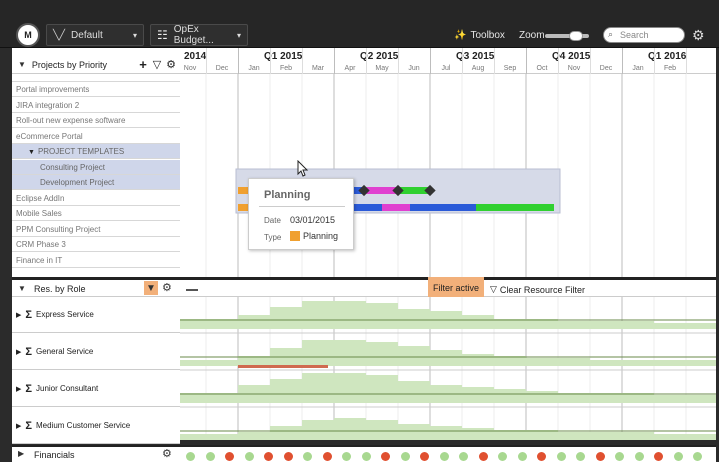 Image resolution: width=719 pixels, height=462 pixels. I want to click on timeline-month-label: Jan, so click(638, 68).